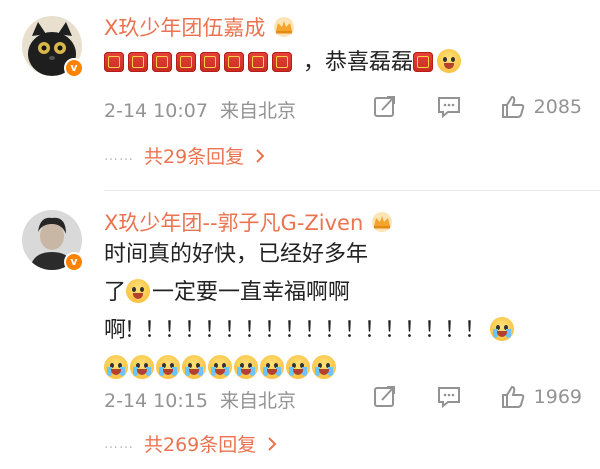 The height and width of the screenshot is (469, 600). I want to click on username-2: X玖少年团--郭子凡G-Ziven, so click(249, 222).